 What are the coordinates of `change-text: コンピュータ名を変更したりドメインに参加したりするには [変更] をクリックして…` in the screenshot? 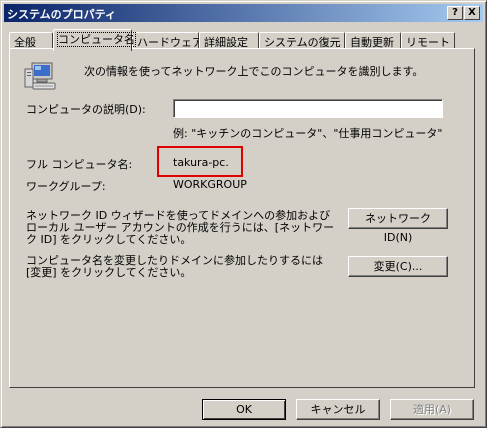 It's located at (174, 266).